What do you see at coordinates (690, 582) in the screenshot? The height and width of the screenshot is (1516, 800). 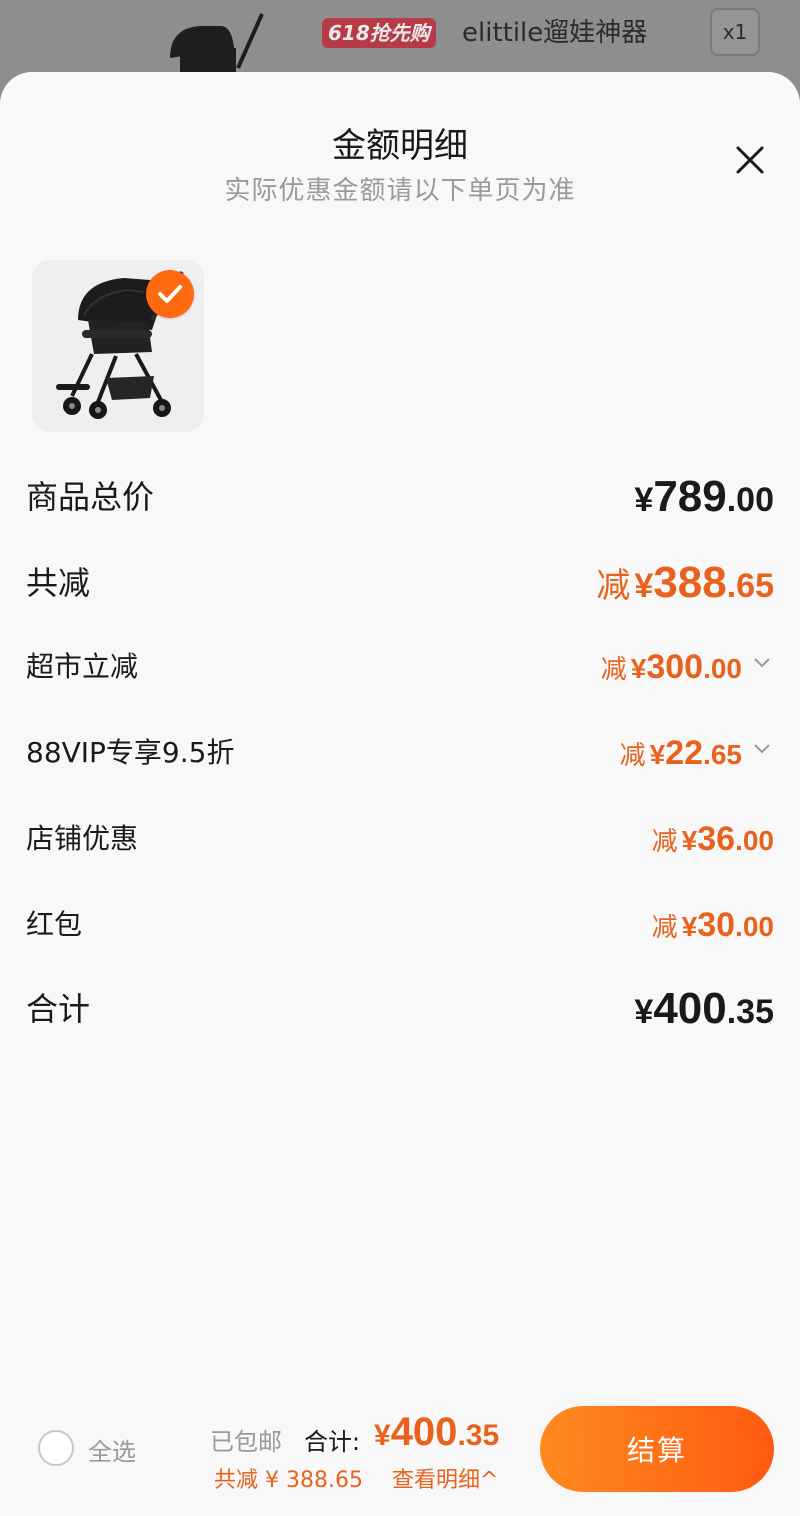 I see `amount-integer: 388` at bounding box center [690, 582].